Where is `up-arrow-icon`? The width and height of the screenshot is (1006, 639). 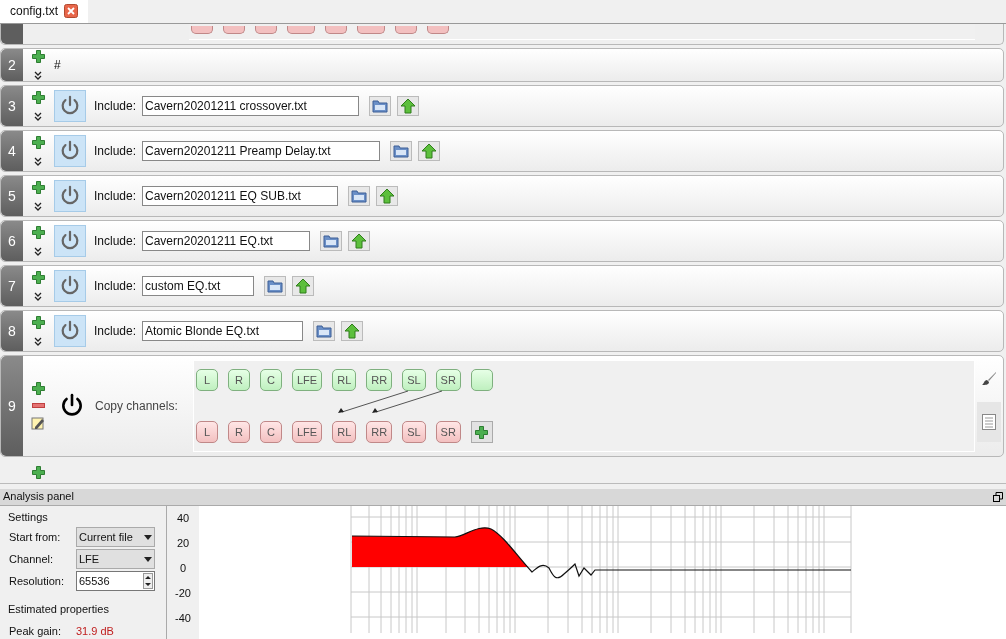 up-arrow-icon is located at coordinates (429, 151).